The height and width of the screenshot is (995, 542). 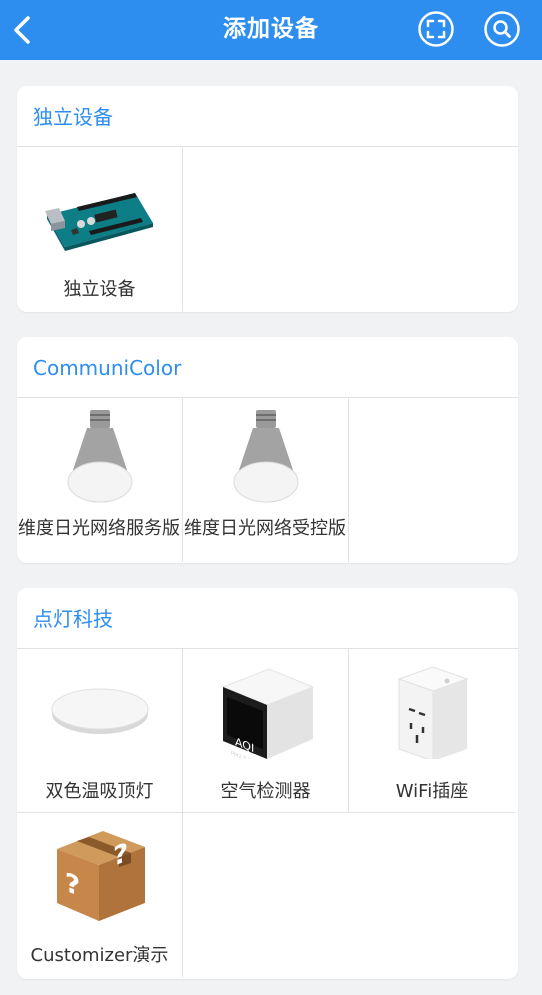 I want to click on device-label: 空气检测器, so click(x=265, y=791).